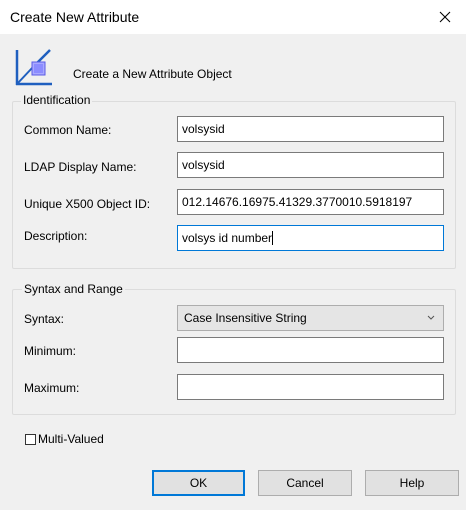 This screenshot has height=510, width=466. I want to click on chevron-down-icon, so click(431, 322).